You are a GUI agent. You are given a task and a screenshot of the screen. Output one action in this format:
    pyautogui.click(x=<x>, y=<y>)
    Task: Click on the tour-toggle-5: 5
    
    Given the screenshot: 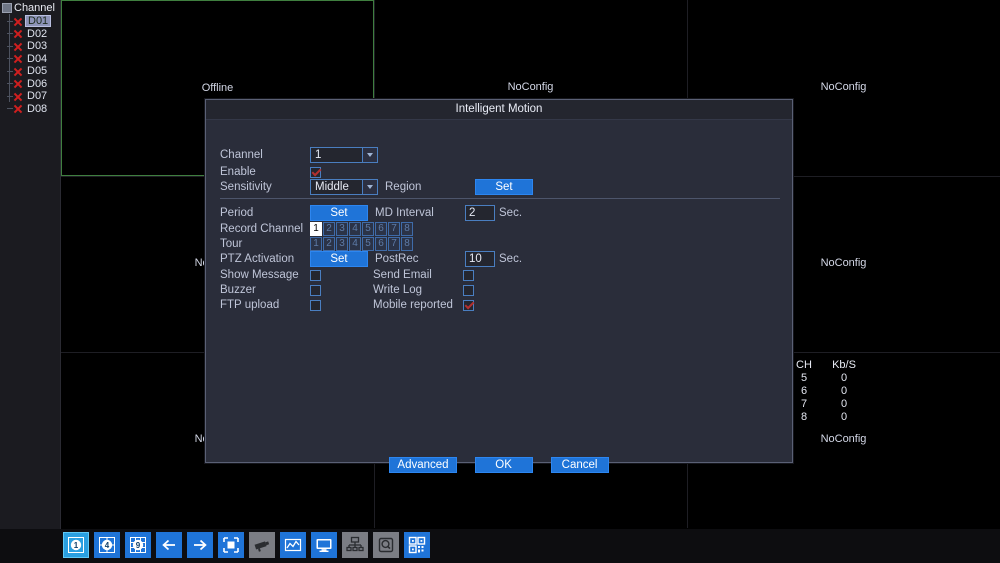 What is the action you would take?
    pyautogui.click(x=368, y=244)
    